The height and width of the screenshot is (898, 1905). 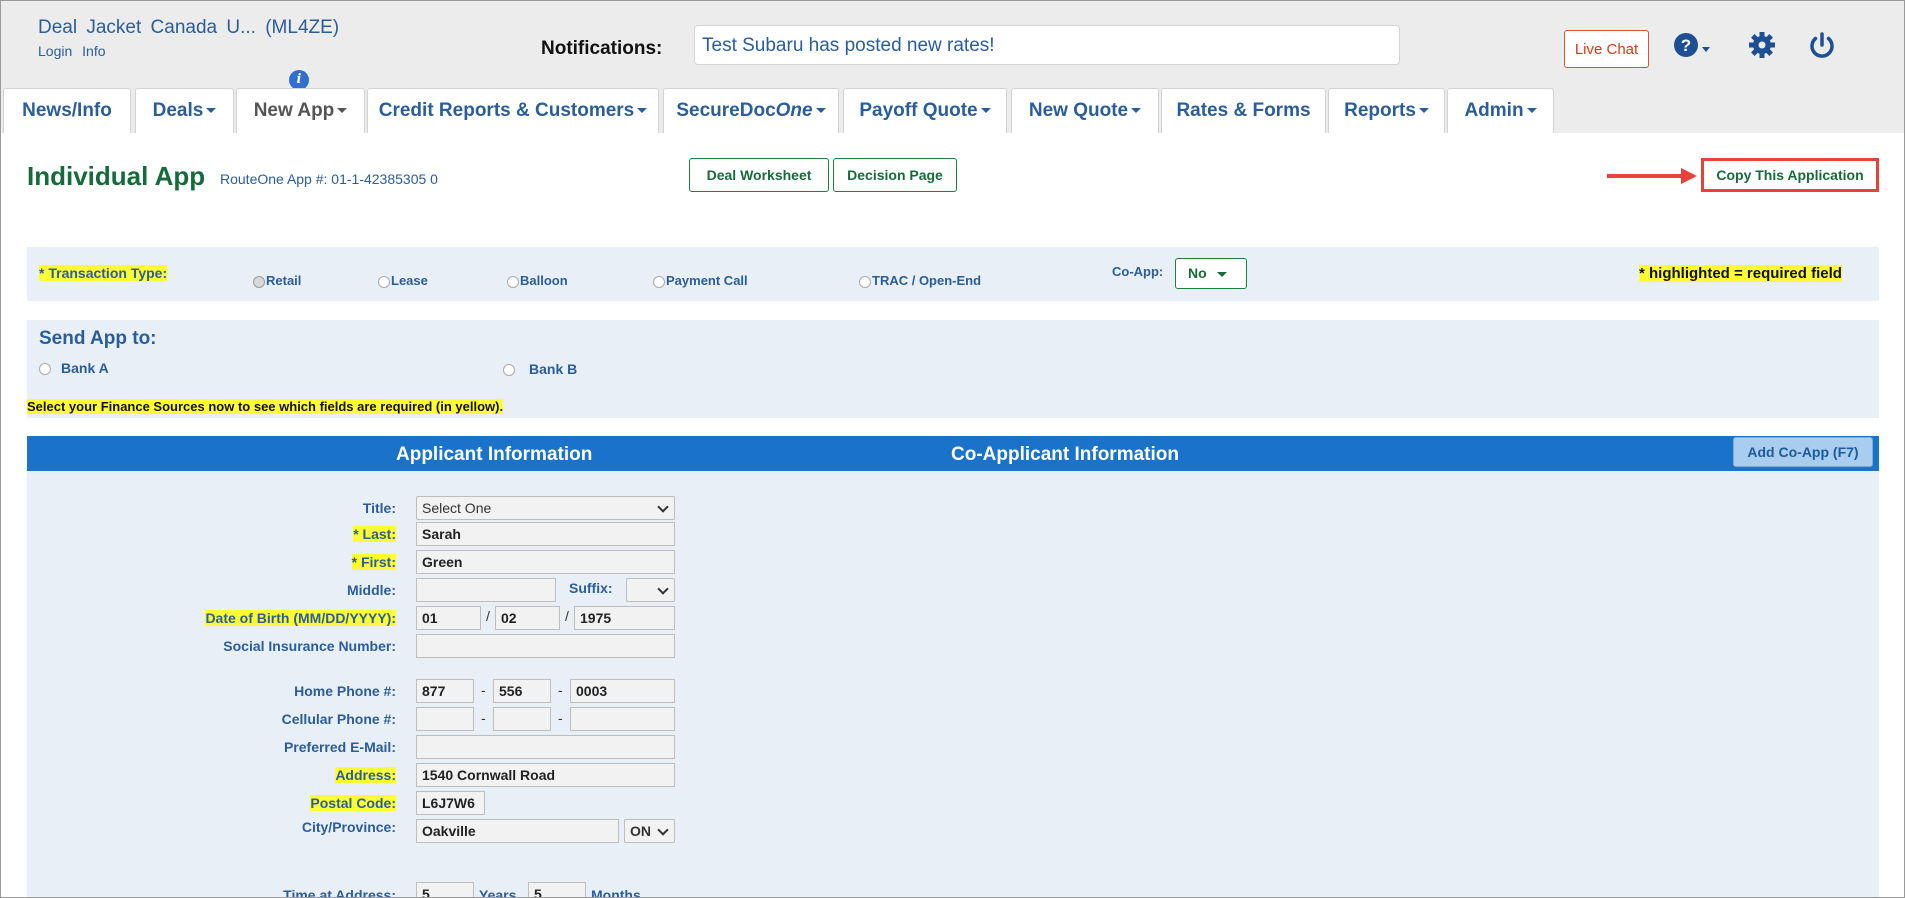 What do you see at coordinates (98, 338) in the screenshot?
I see `send-app-title: Send App to:` at bounding box center [98, 338].